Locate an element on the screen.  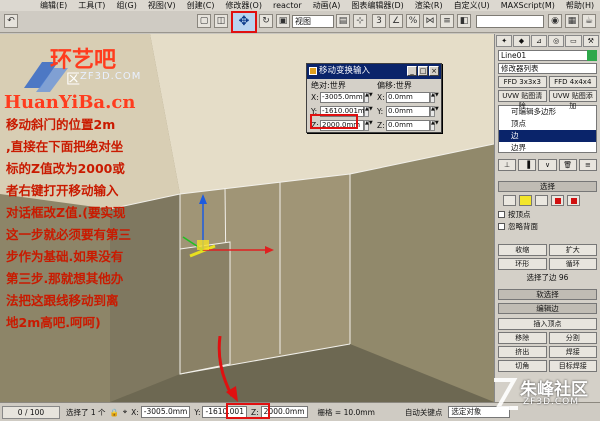
uvw-clear-button: UVW 贴图清除 is located at coordinates (522, 100).